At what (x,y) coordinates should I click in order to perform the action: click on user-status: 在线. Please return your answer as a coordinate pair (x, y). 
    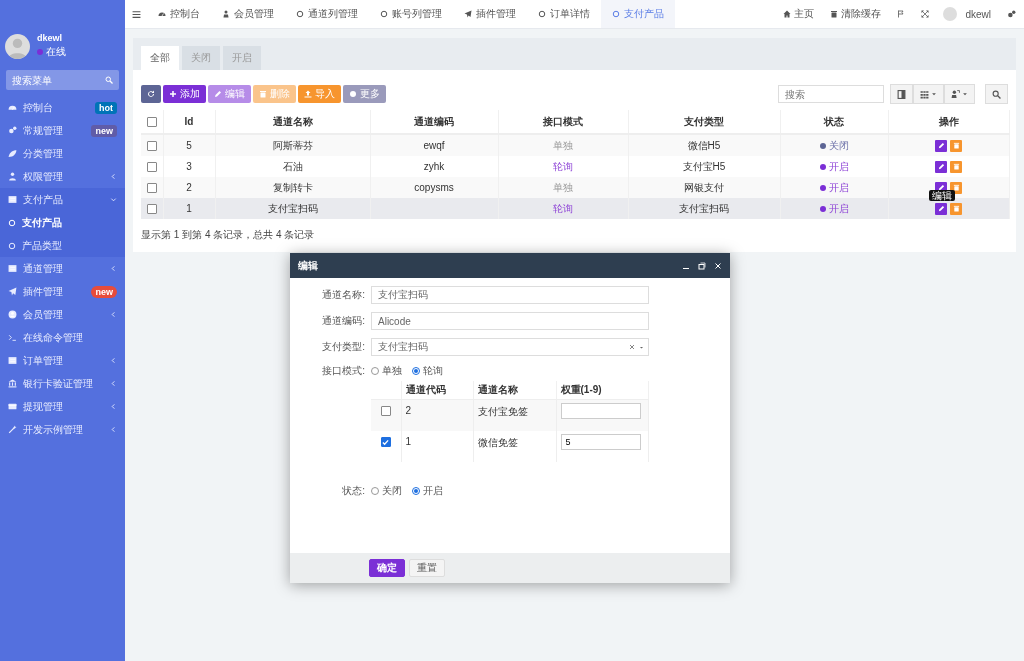
    Looking at the image, I should click on (56, 52).